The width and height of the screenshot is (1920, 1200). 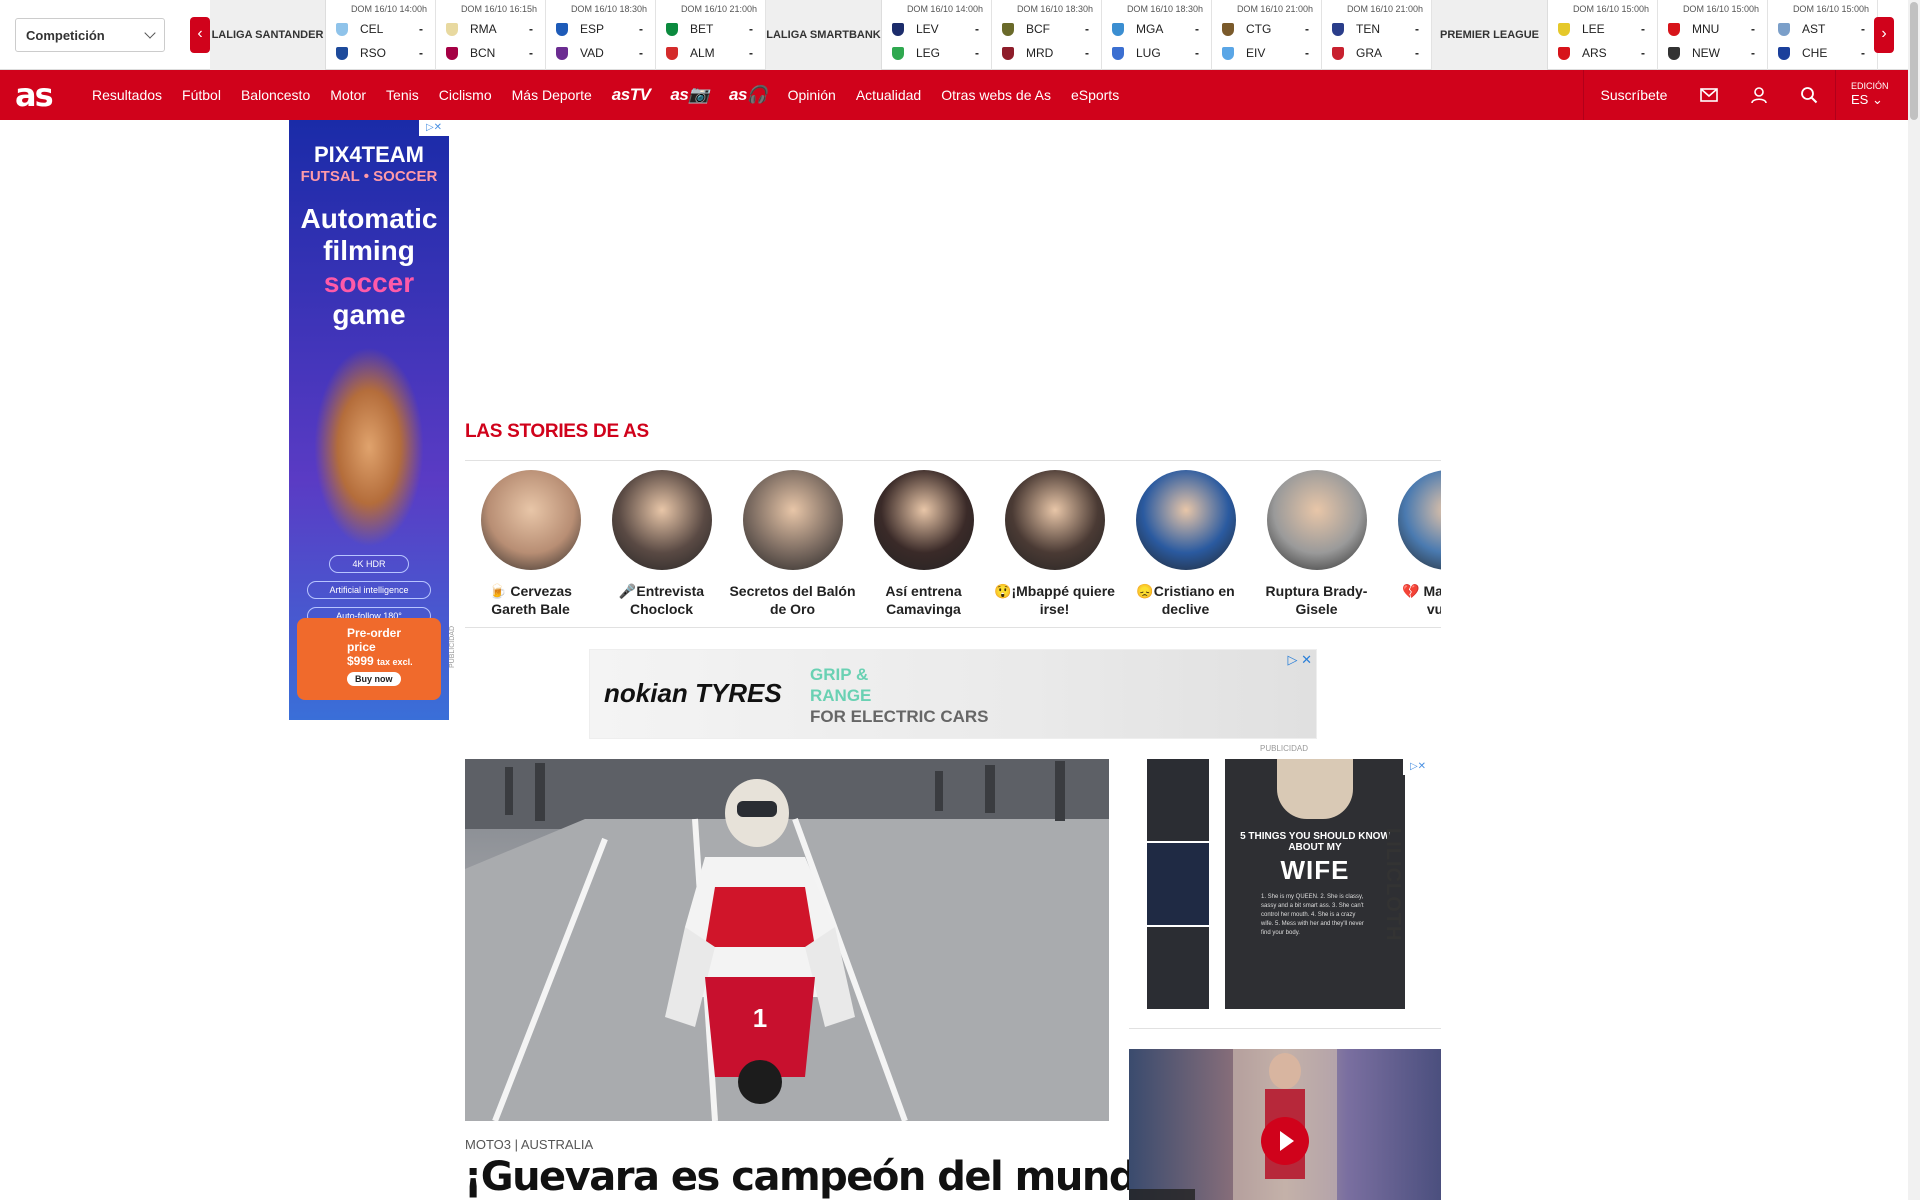 I want to click on article-hero-image: 1, so click(x=787, y=940).